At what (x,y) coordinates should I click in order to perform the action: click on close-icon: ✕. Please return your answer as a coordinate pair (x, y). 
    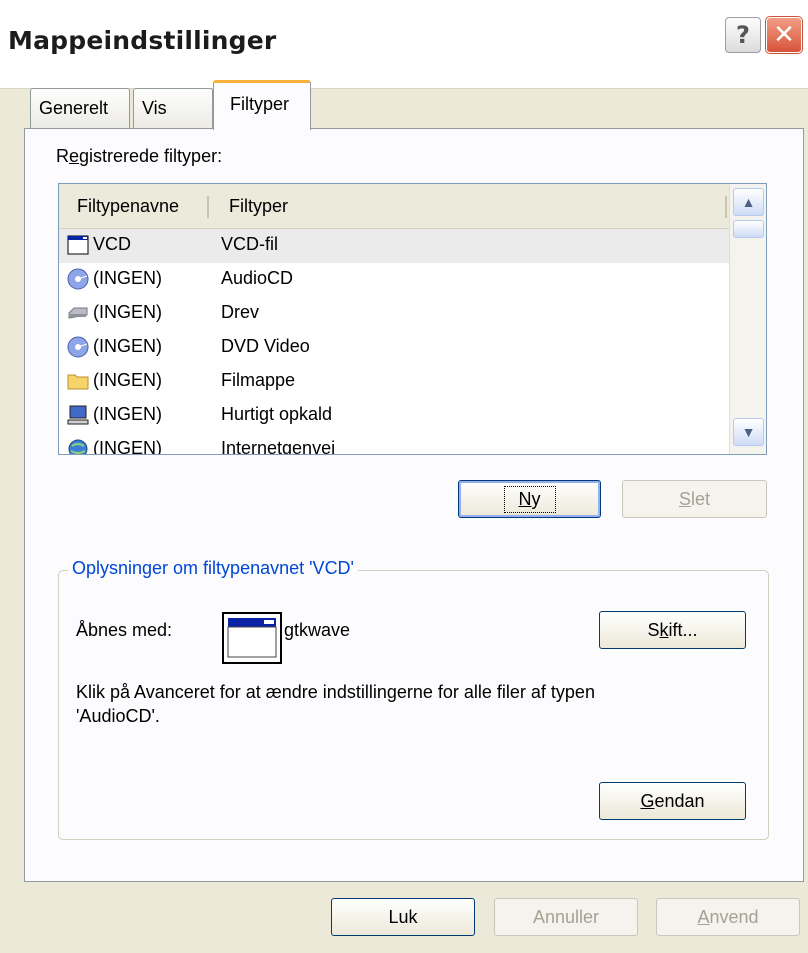
    Looking at the image, I should click on (784, 35).